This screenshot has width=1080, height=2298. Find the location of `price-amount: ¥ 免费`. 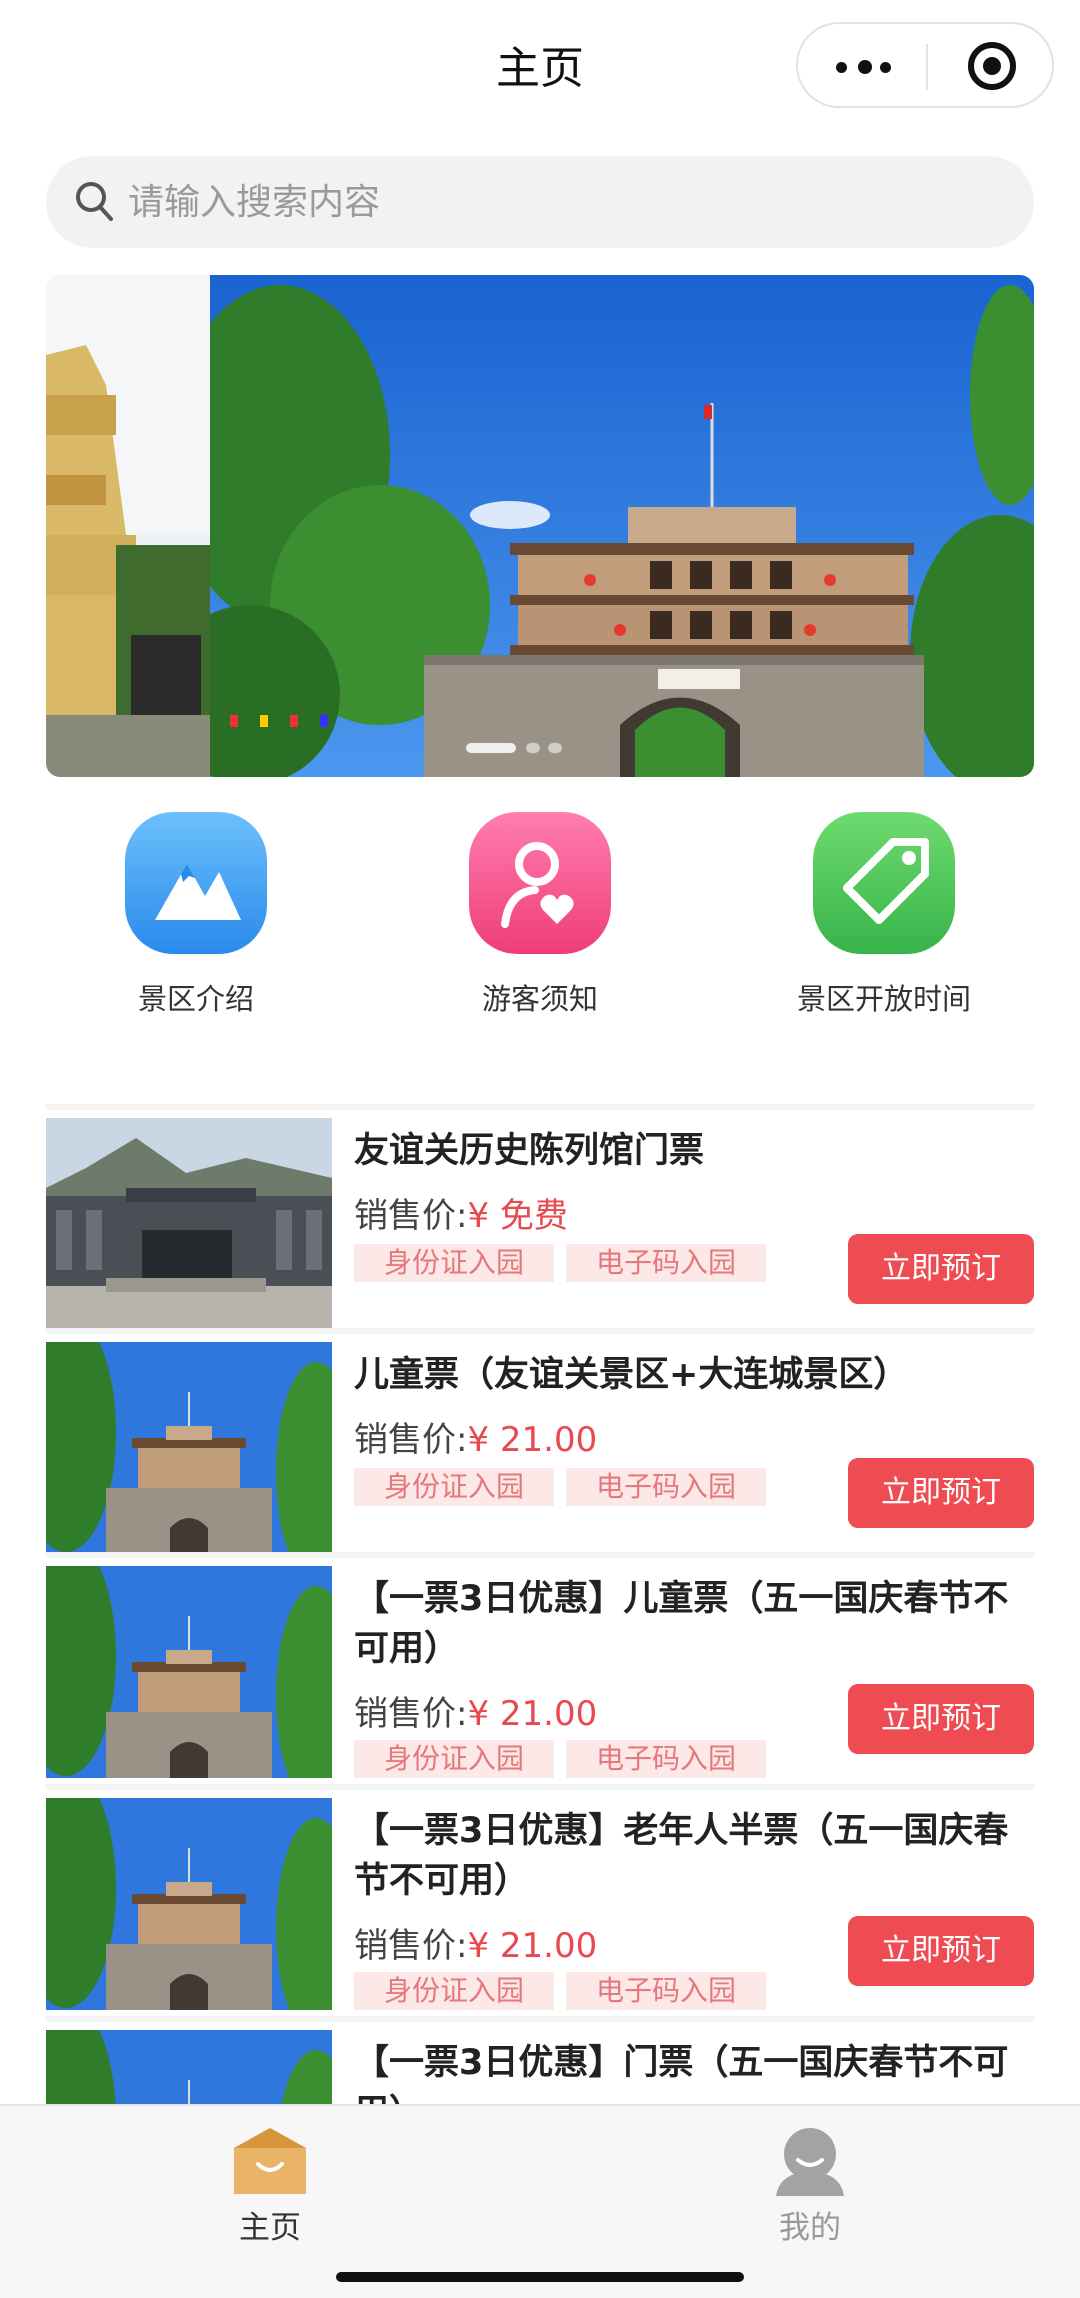

price-amount: ¥ 免费 is located at coordinates (517, 1216).